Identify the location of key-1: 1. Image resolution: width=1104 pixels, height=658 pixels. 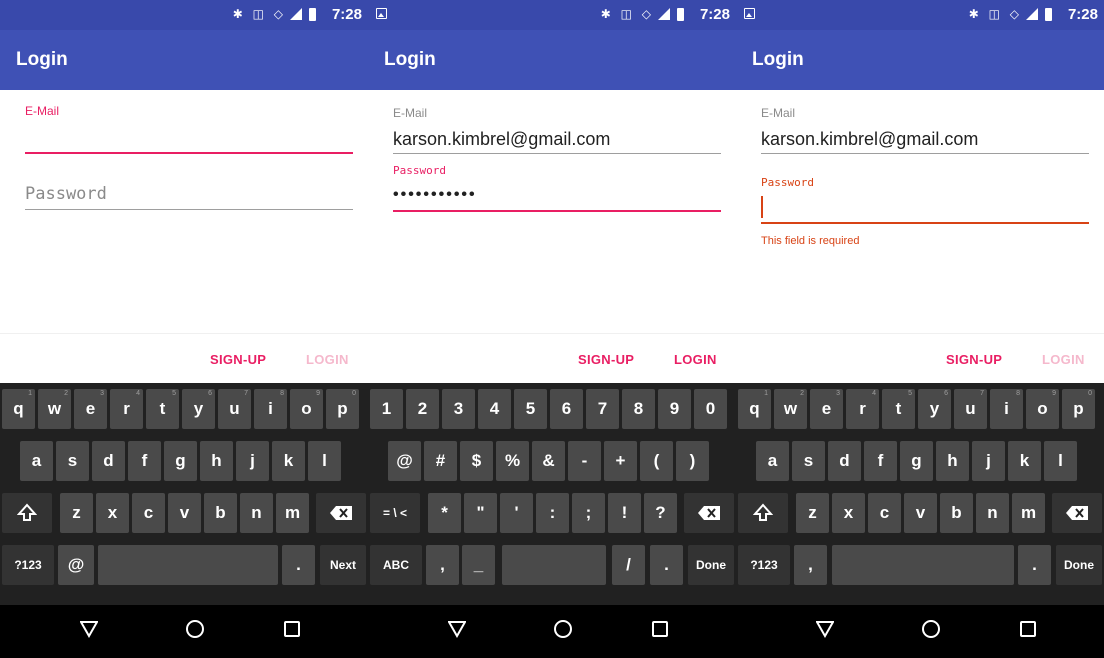
(386, 409).